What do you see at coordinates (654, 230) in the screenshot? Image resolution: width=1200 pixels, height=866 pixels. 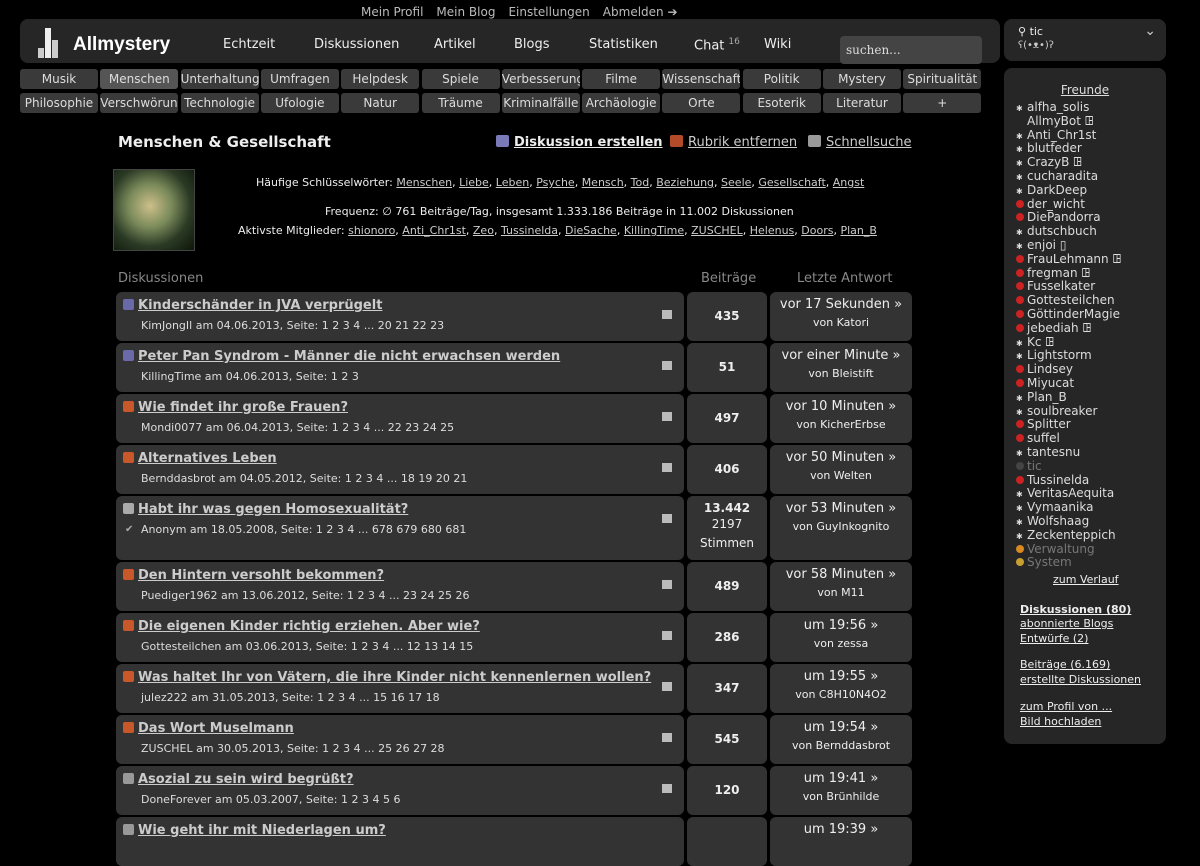 I see `member-link: KillingTime` at bounding box center [654, 230].